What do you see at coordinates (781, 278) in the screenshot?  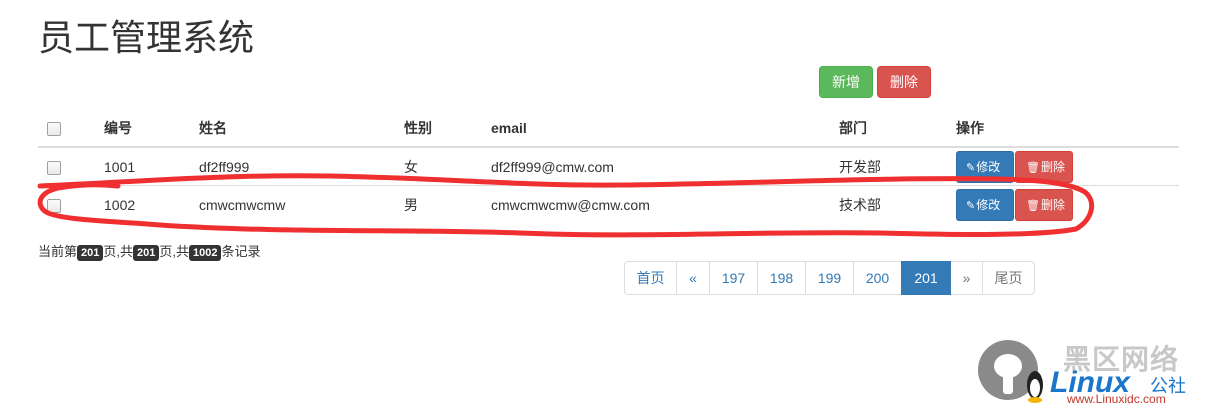 I see `page-198: 198` at bounding box center [781, 278].